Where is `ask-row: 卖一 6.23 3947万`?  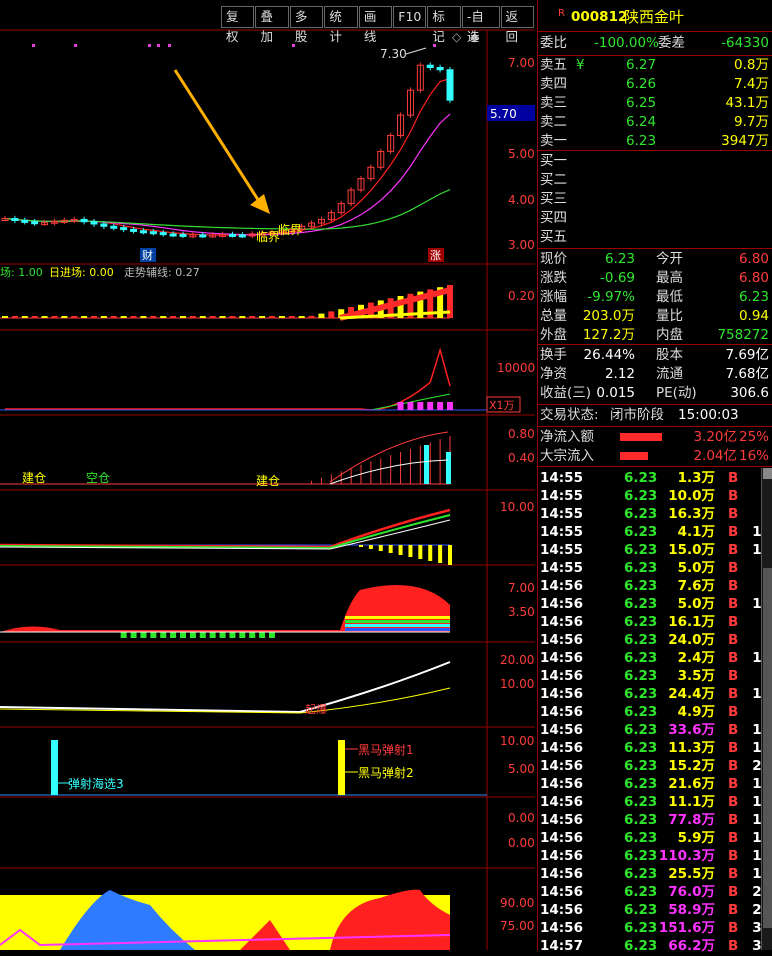
ask-row: 卖一 6.23 3947万 is located at coordinates (654, 141).